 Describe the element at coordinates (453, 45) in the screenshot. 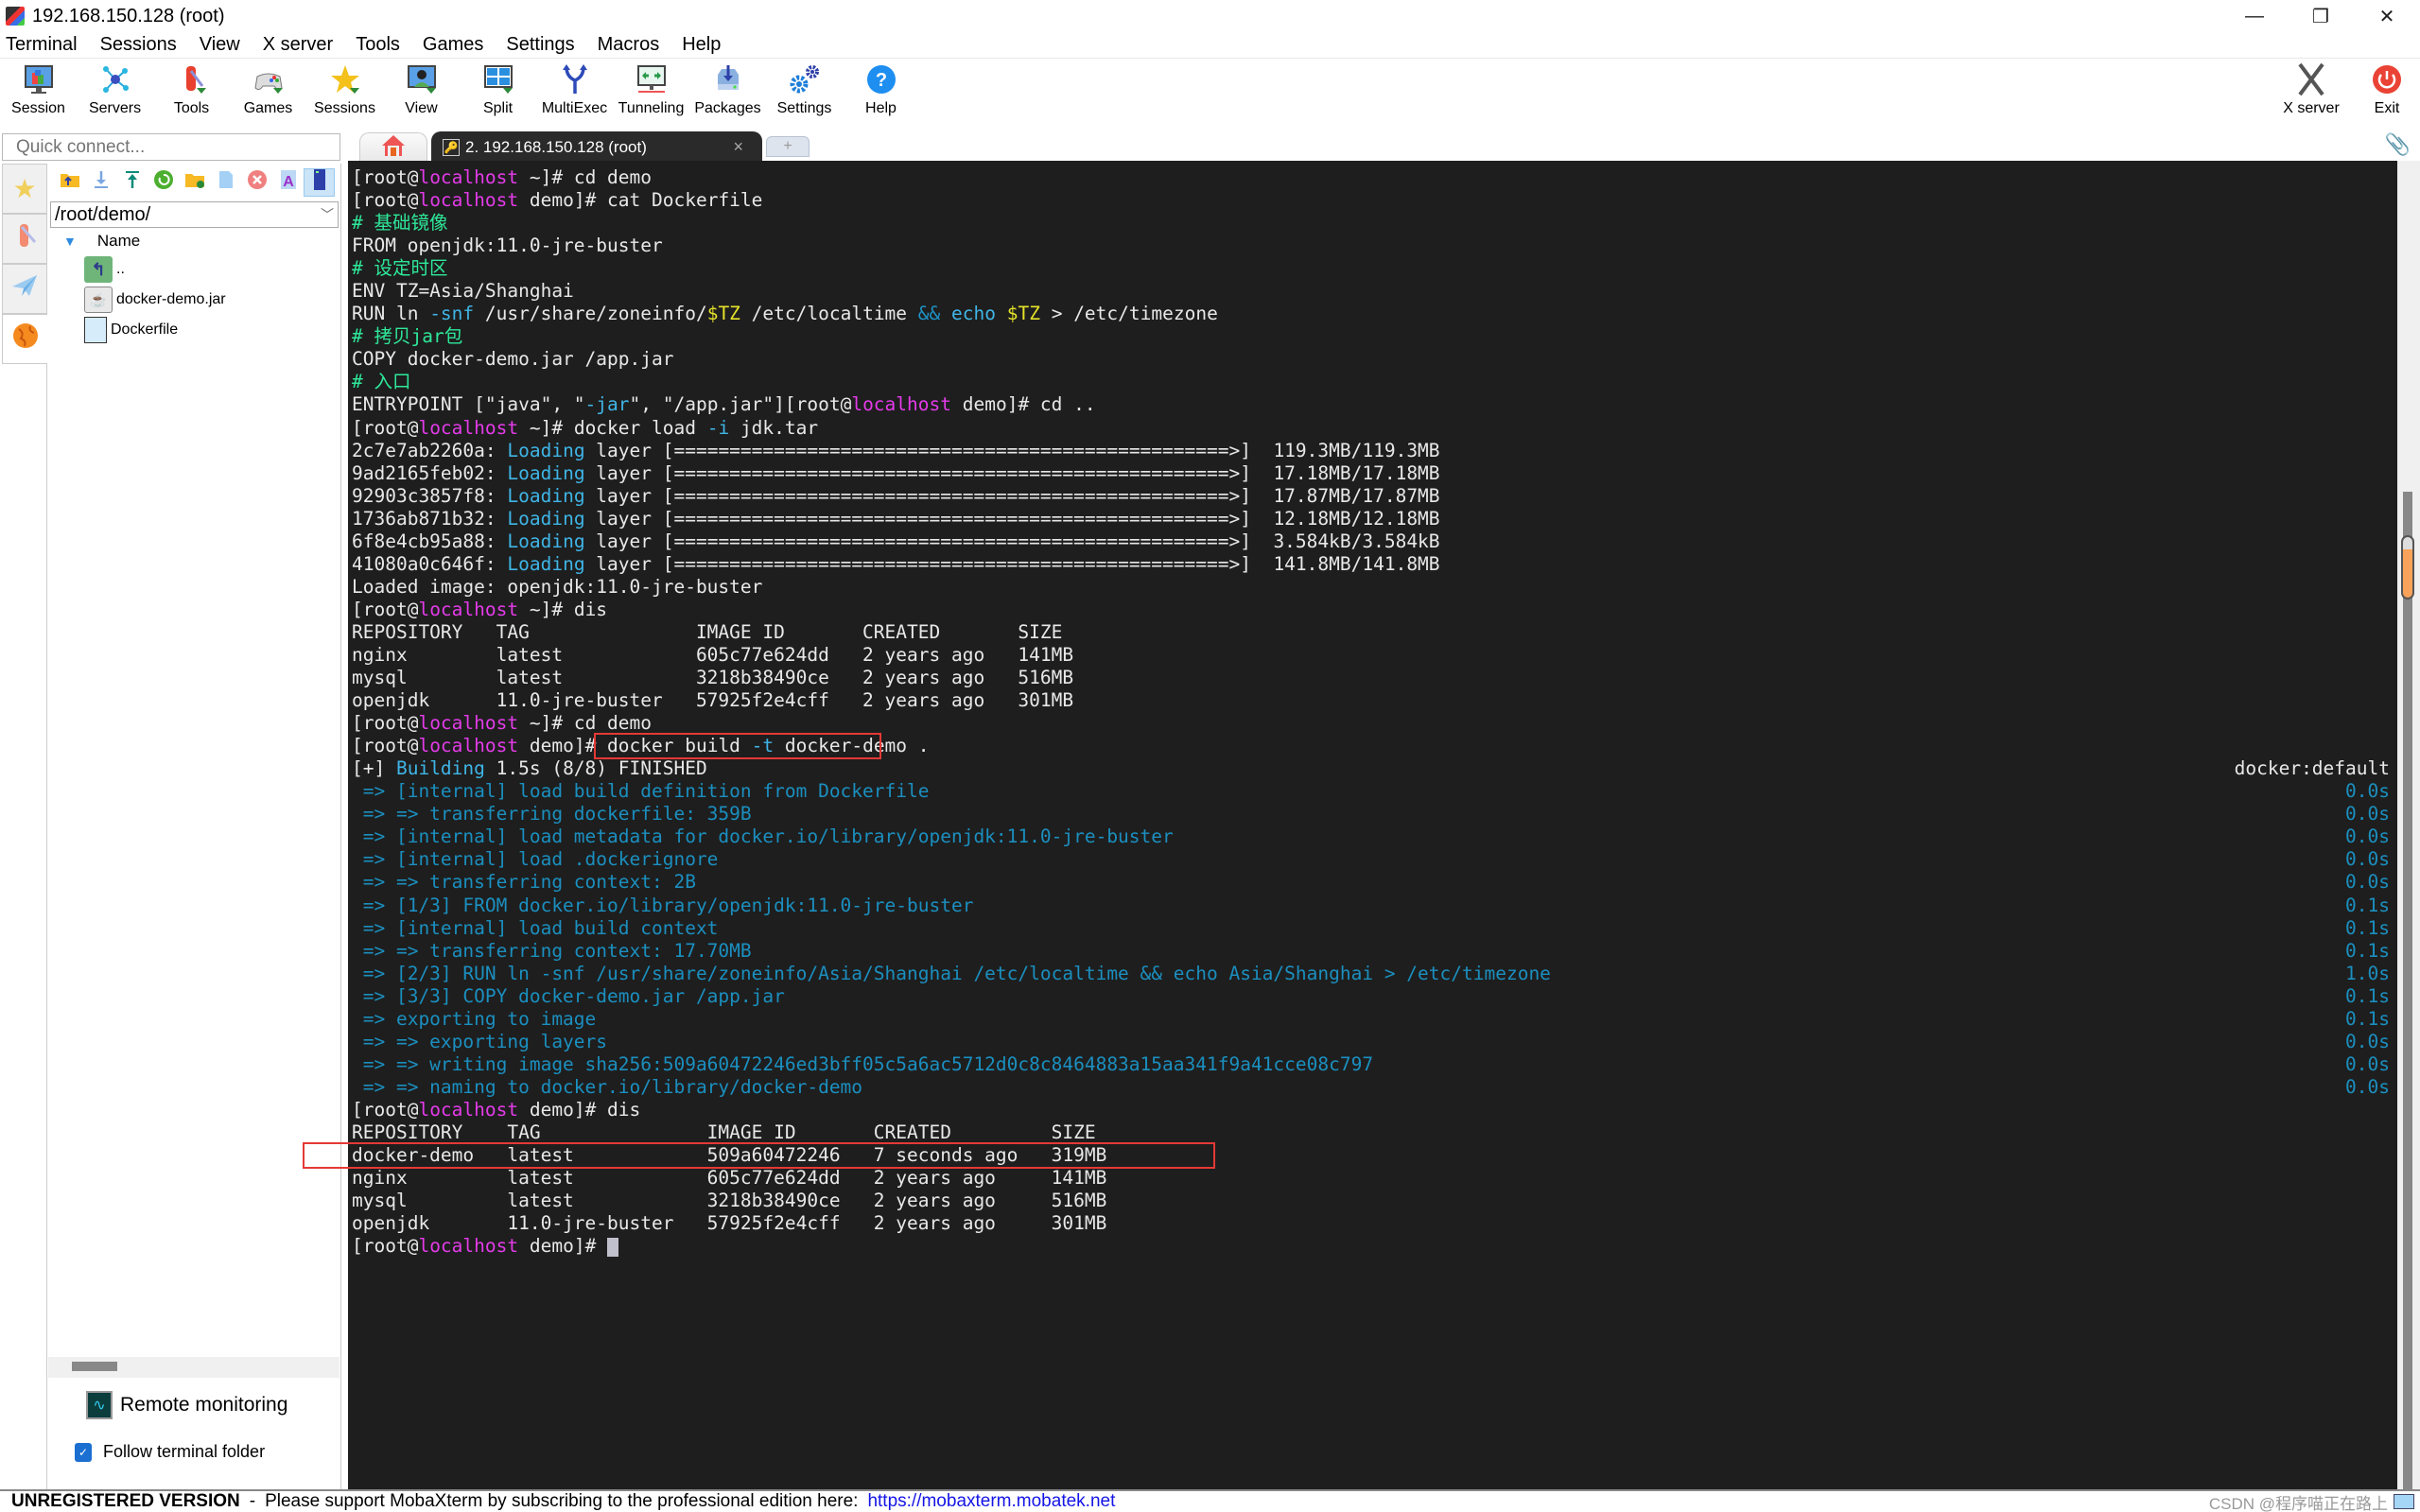

I see `menu-games: Games` at that location.